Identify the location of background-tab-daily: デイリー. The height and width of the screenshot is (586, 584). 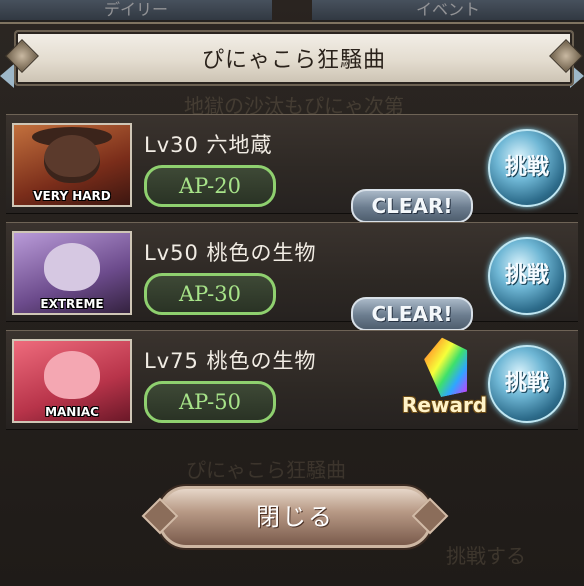
(136, 11).